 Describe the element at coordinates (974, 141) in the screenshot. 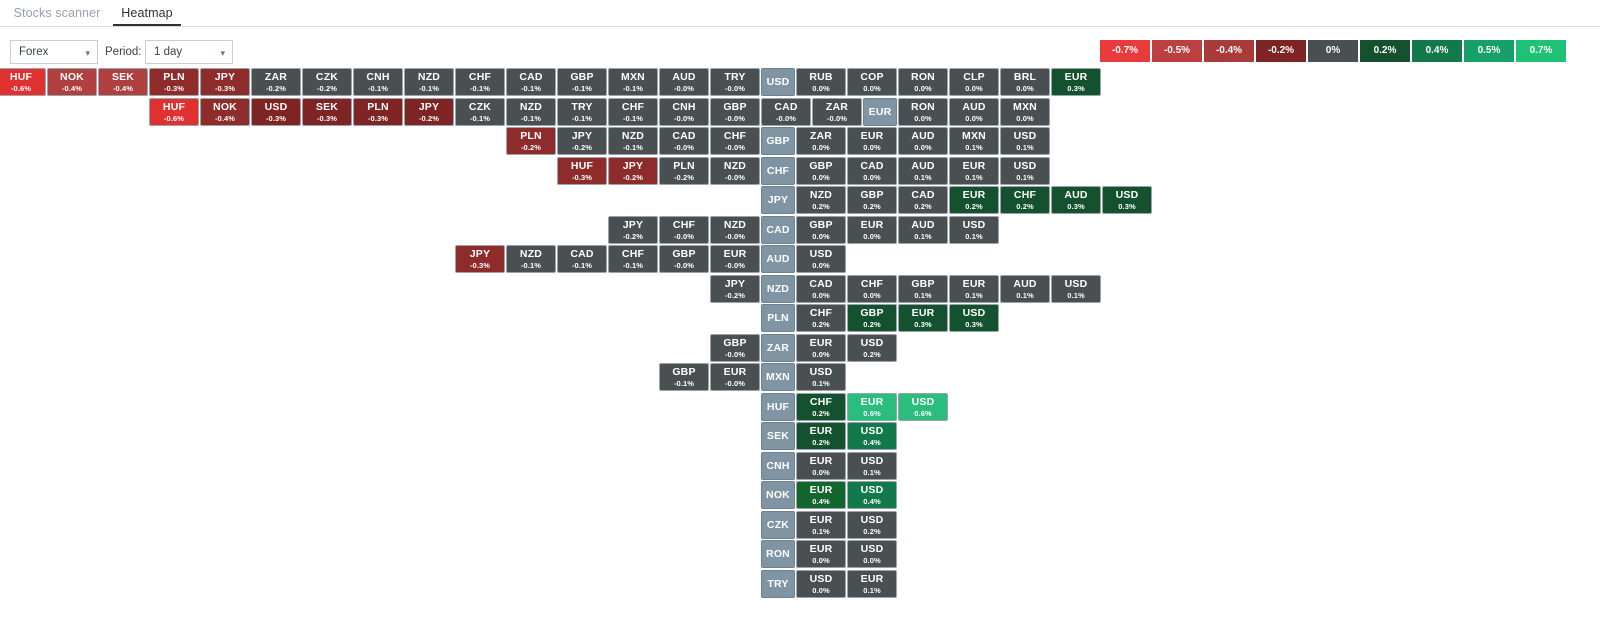

I see `heatmap-cell-gbp-mxn: MXN 0.1%` at that location.